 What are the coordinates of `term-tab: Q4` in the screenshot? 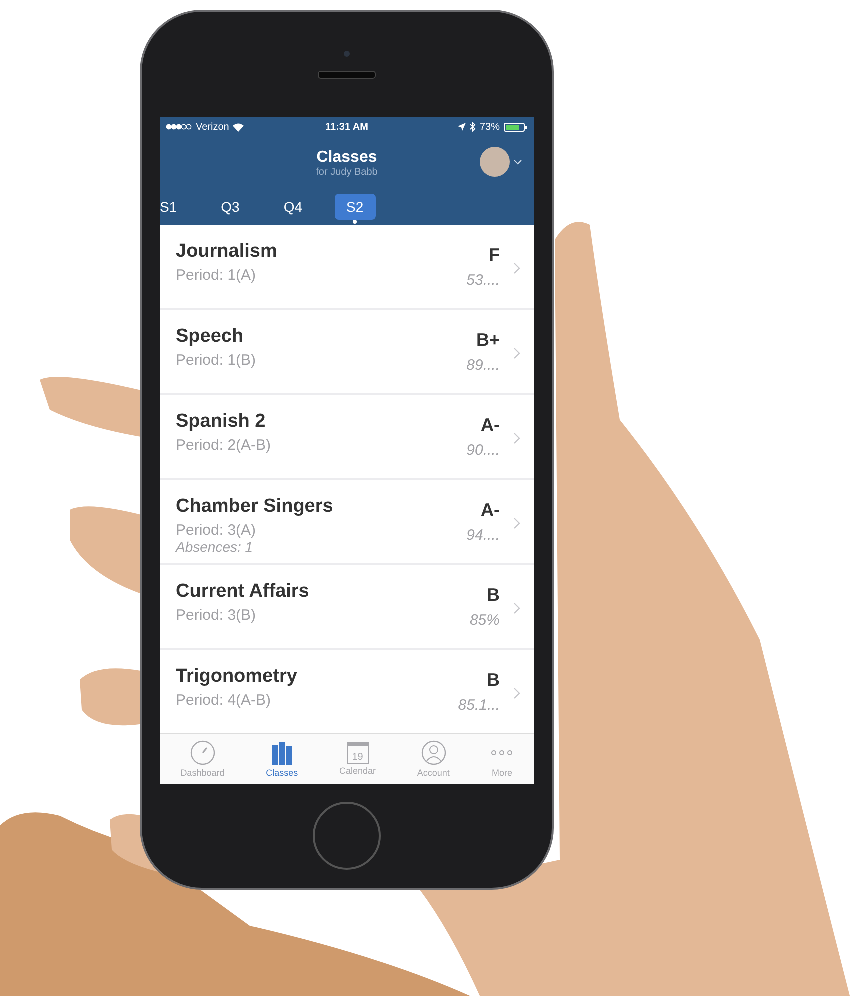 It's located at (293, 207).